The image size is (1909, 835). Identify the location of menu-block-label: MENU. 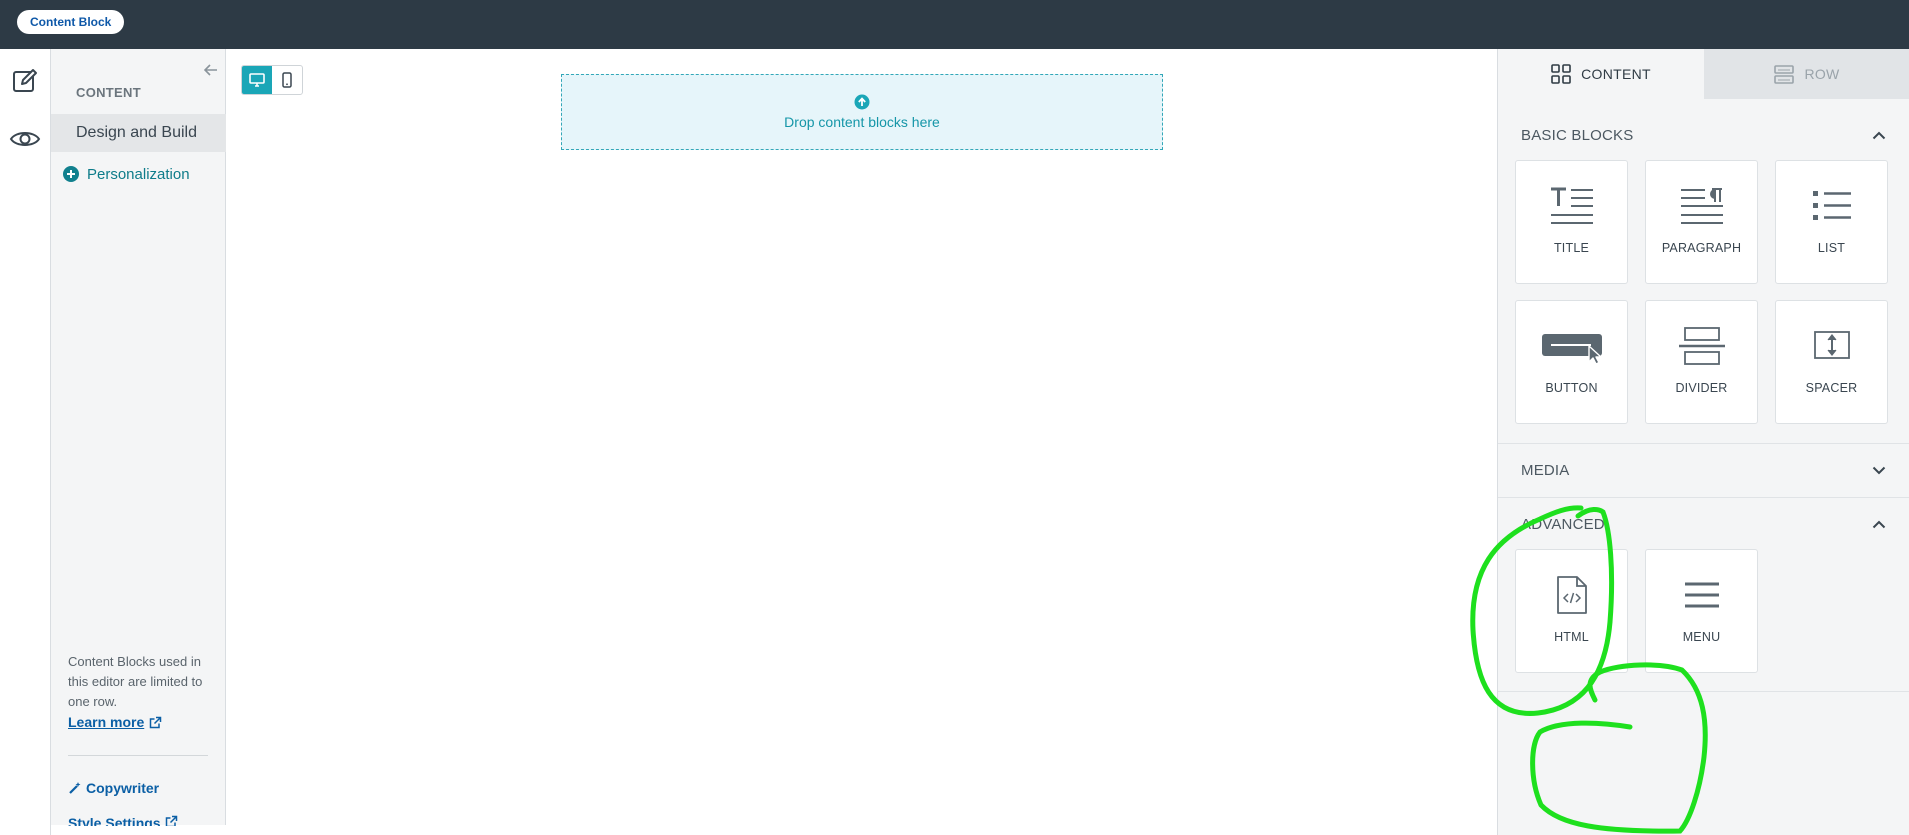
(1701, 637).